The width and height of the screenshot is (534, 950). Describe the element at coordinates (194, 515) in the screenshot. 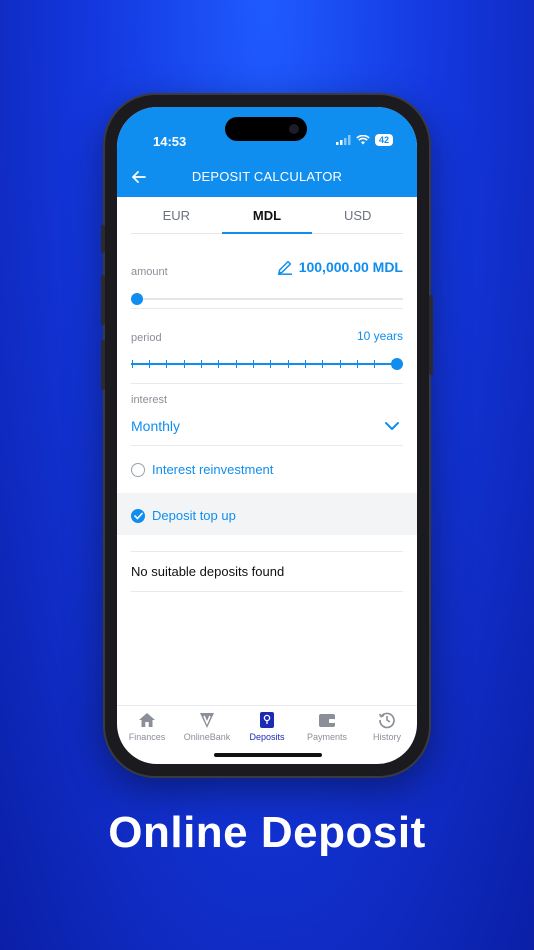

I see `deposit-top-up-label: Deposit top up` at that location.